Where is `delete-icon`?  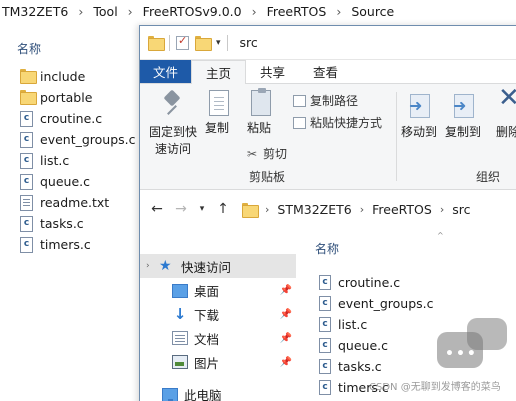 delete-icon is located at coordinates (506, 105).